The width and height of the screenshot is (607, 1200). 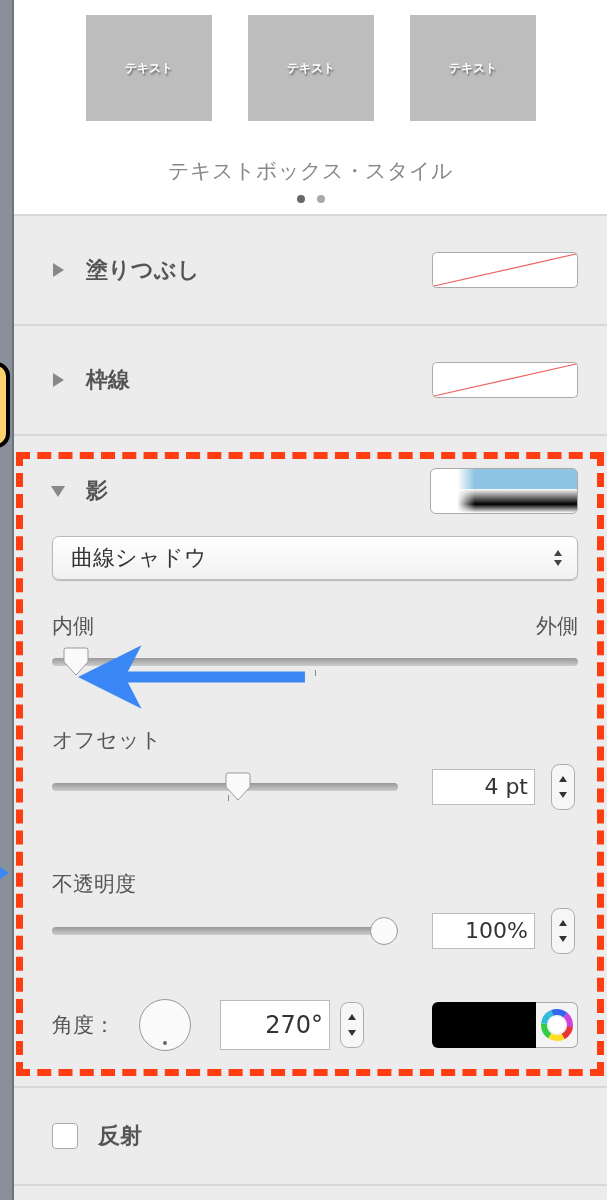 What do you see at coordinates (73, 626) in the screenshot?
I see `min-label: 内側` at bounding box center [73, 626].